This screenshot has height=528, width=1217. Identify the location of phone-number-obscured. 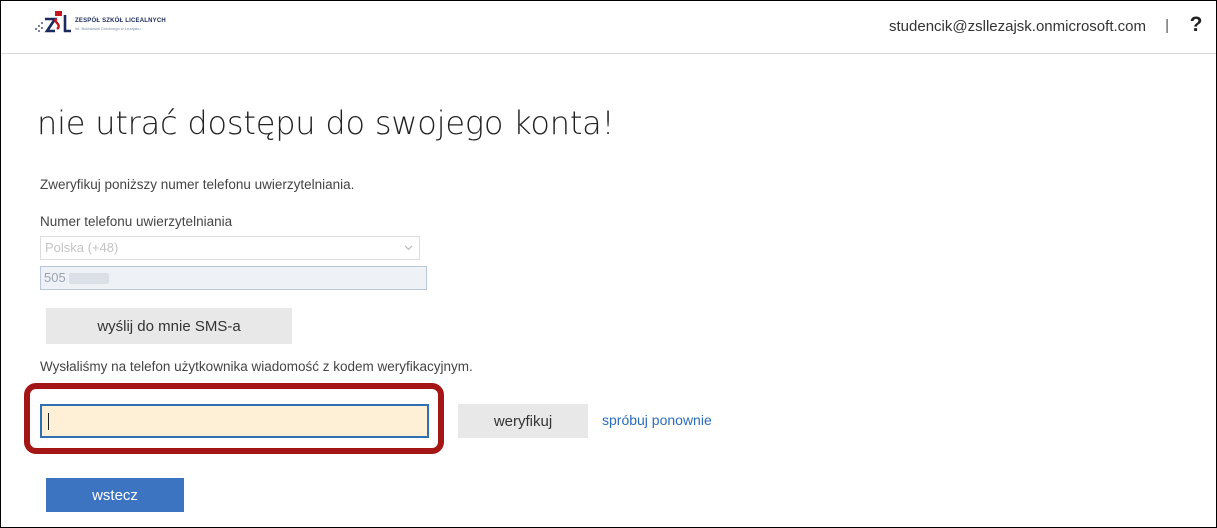
(88, 279).